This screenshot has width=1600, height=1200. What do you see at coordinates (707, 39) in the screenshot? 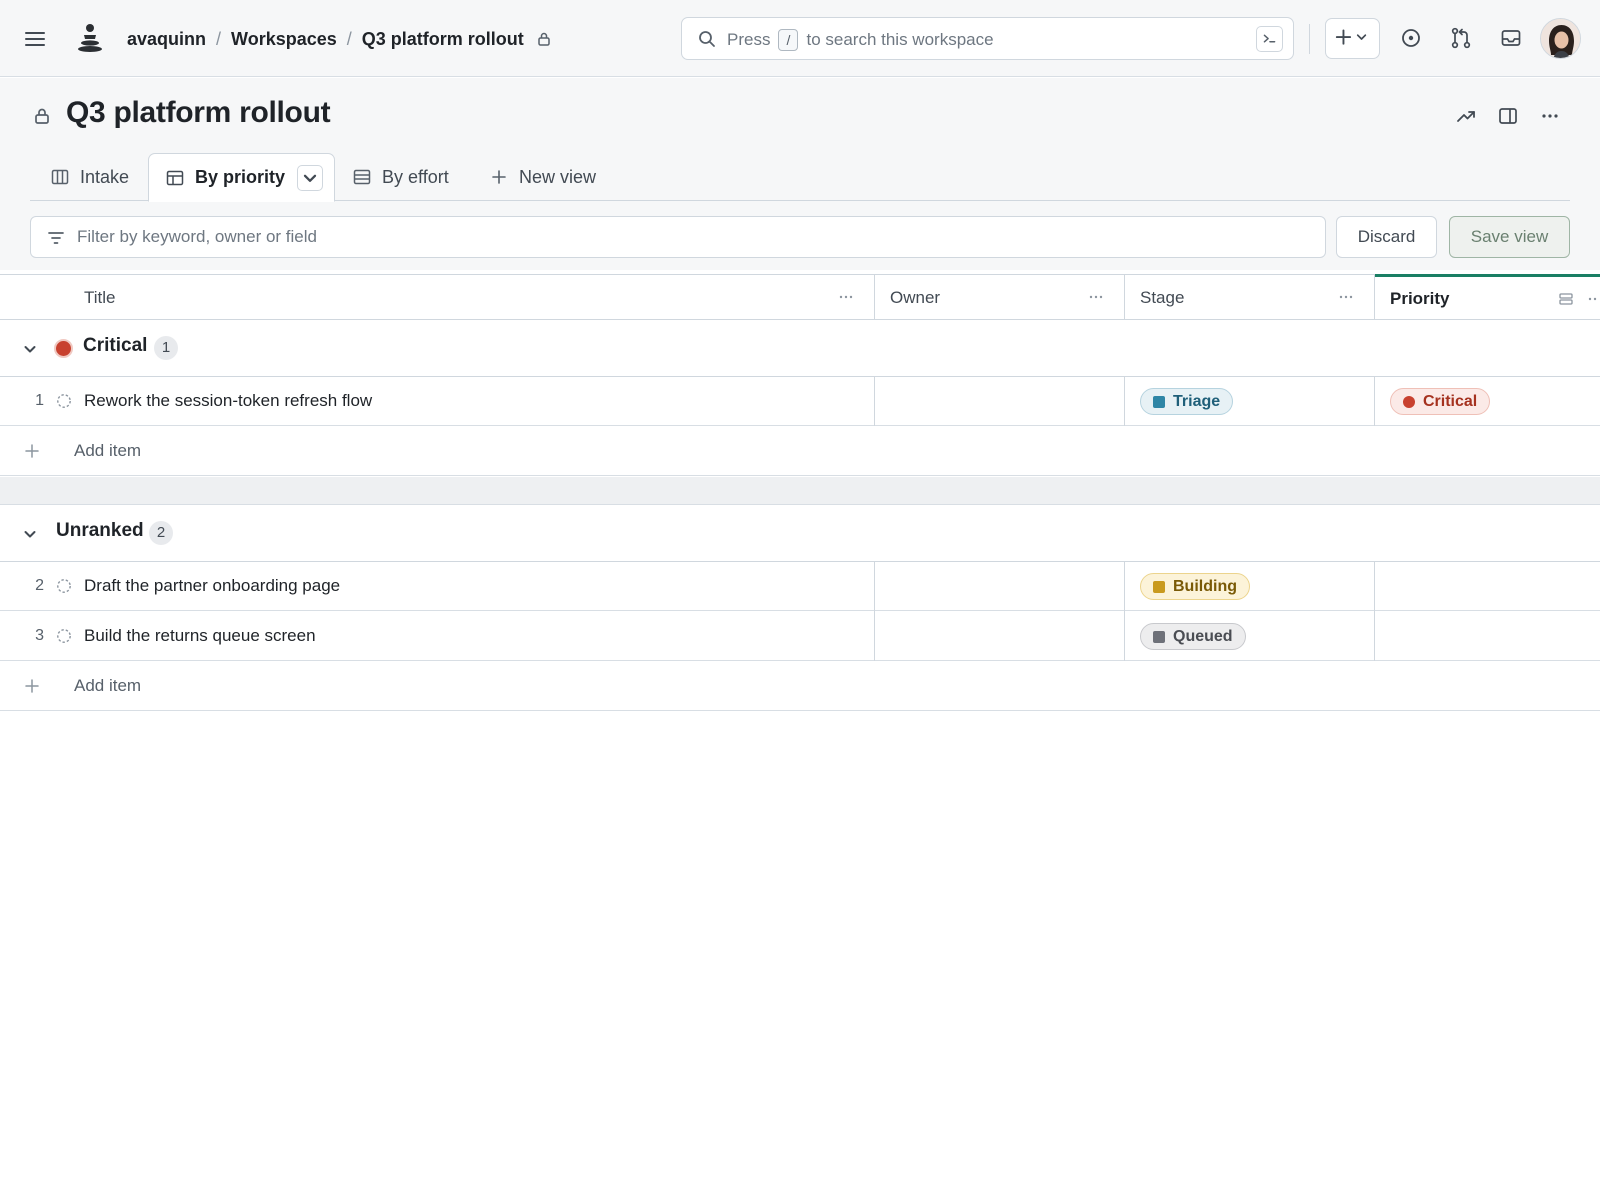
I see `search-icon` at bounding box center [707, 39].